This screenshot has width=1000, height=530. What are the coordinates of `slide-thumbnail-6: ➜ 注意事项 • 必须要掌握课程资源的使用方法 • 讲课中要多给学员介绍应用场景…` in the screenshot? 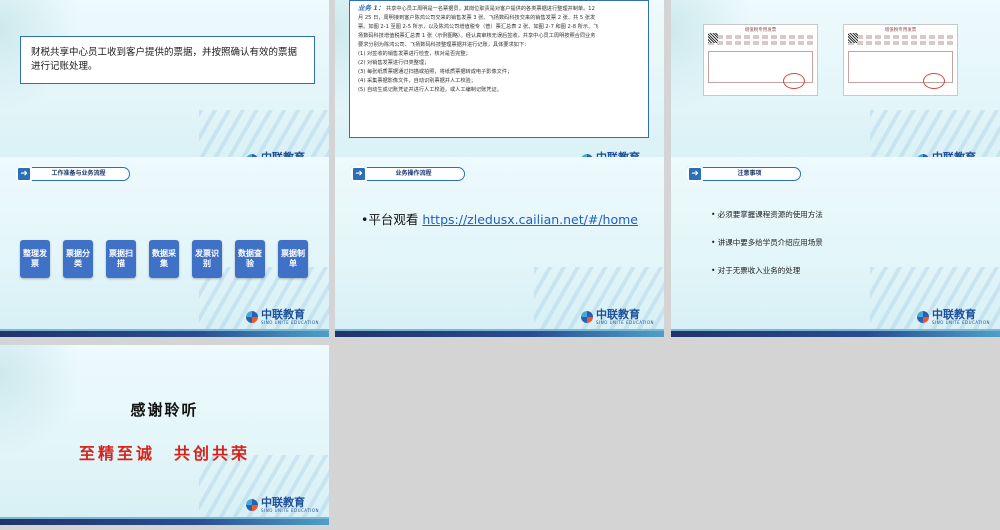 It's located at (835, 247).